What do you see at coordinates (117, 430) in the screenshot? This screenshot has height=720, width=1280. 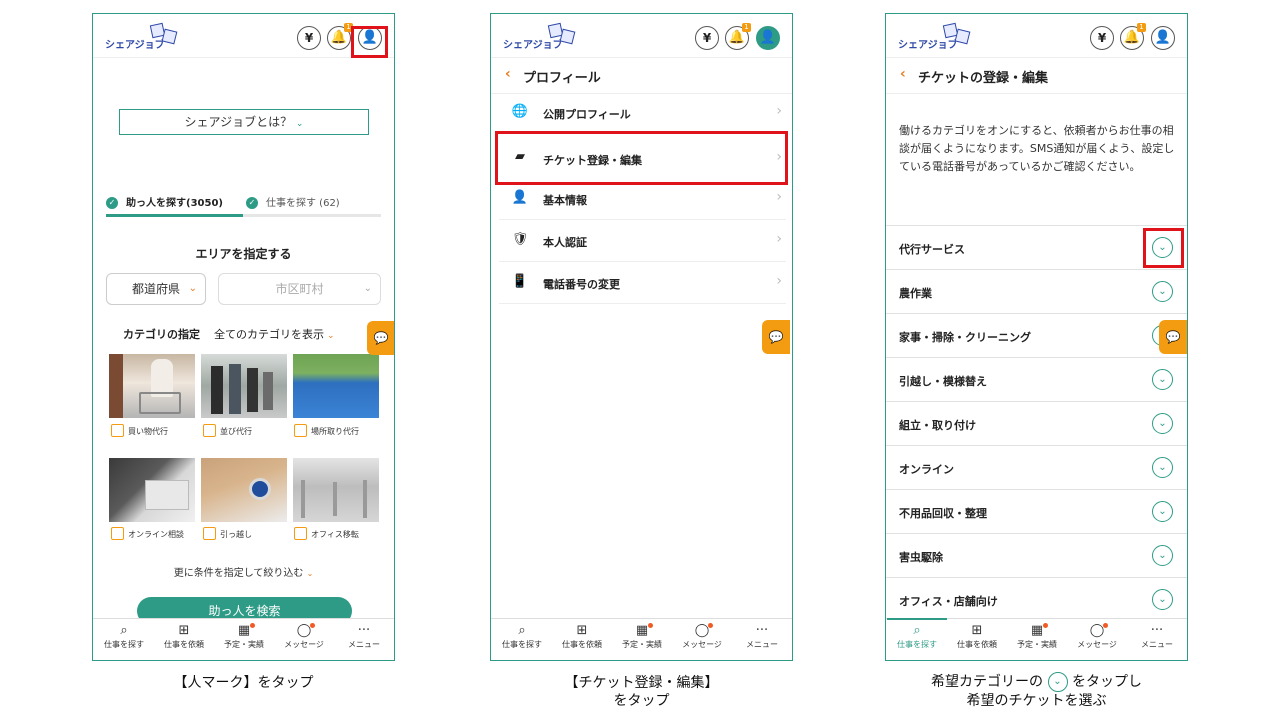 I see `checkbox-shopping` at bounding box center [117, 430].